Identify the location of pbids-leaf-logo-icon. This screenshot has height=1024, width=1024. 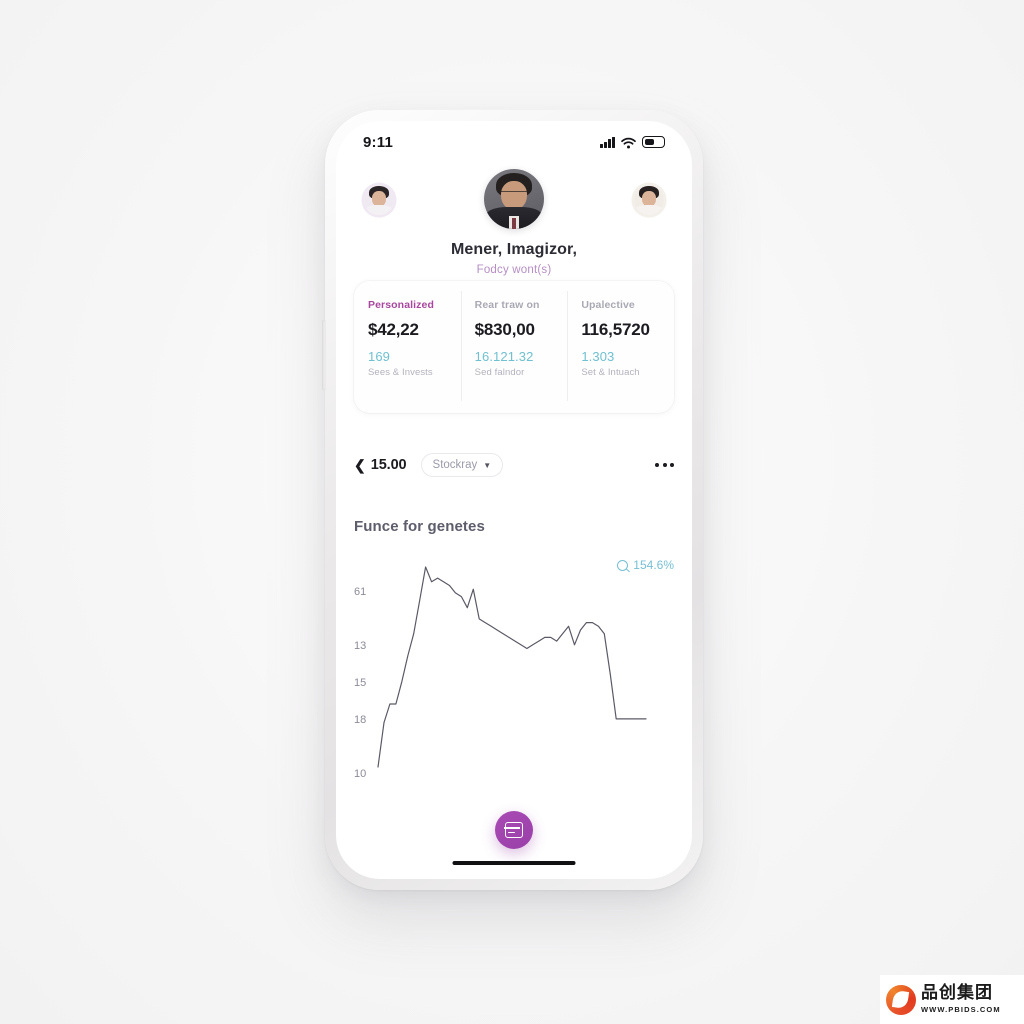
(901, 999).